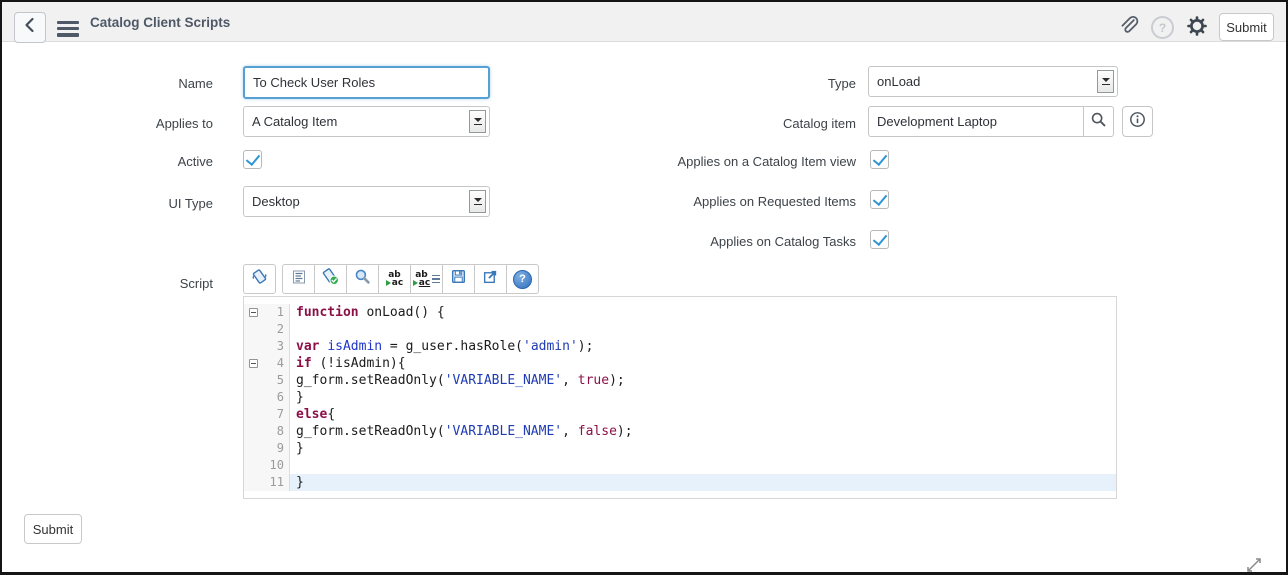  I want to click on type-value: onLoad, so click(899, 81).